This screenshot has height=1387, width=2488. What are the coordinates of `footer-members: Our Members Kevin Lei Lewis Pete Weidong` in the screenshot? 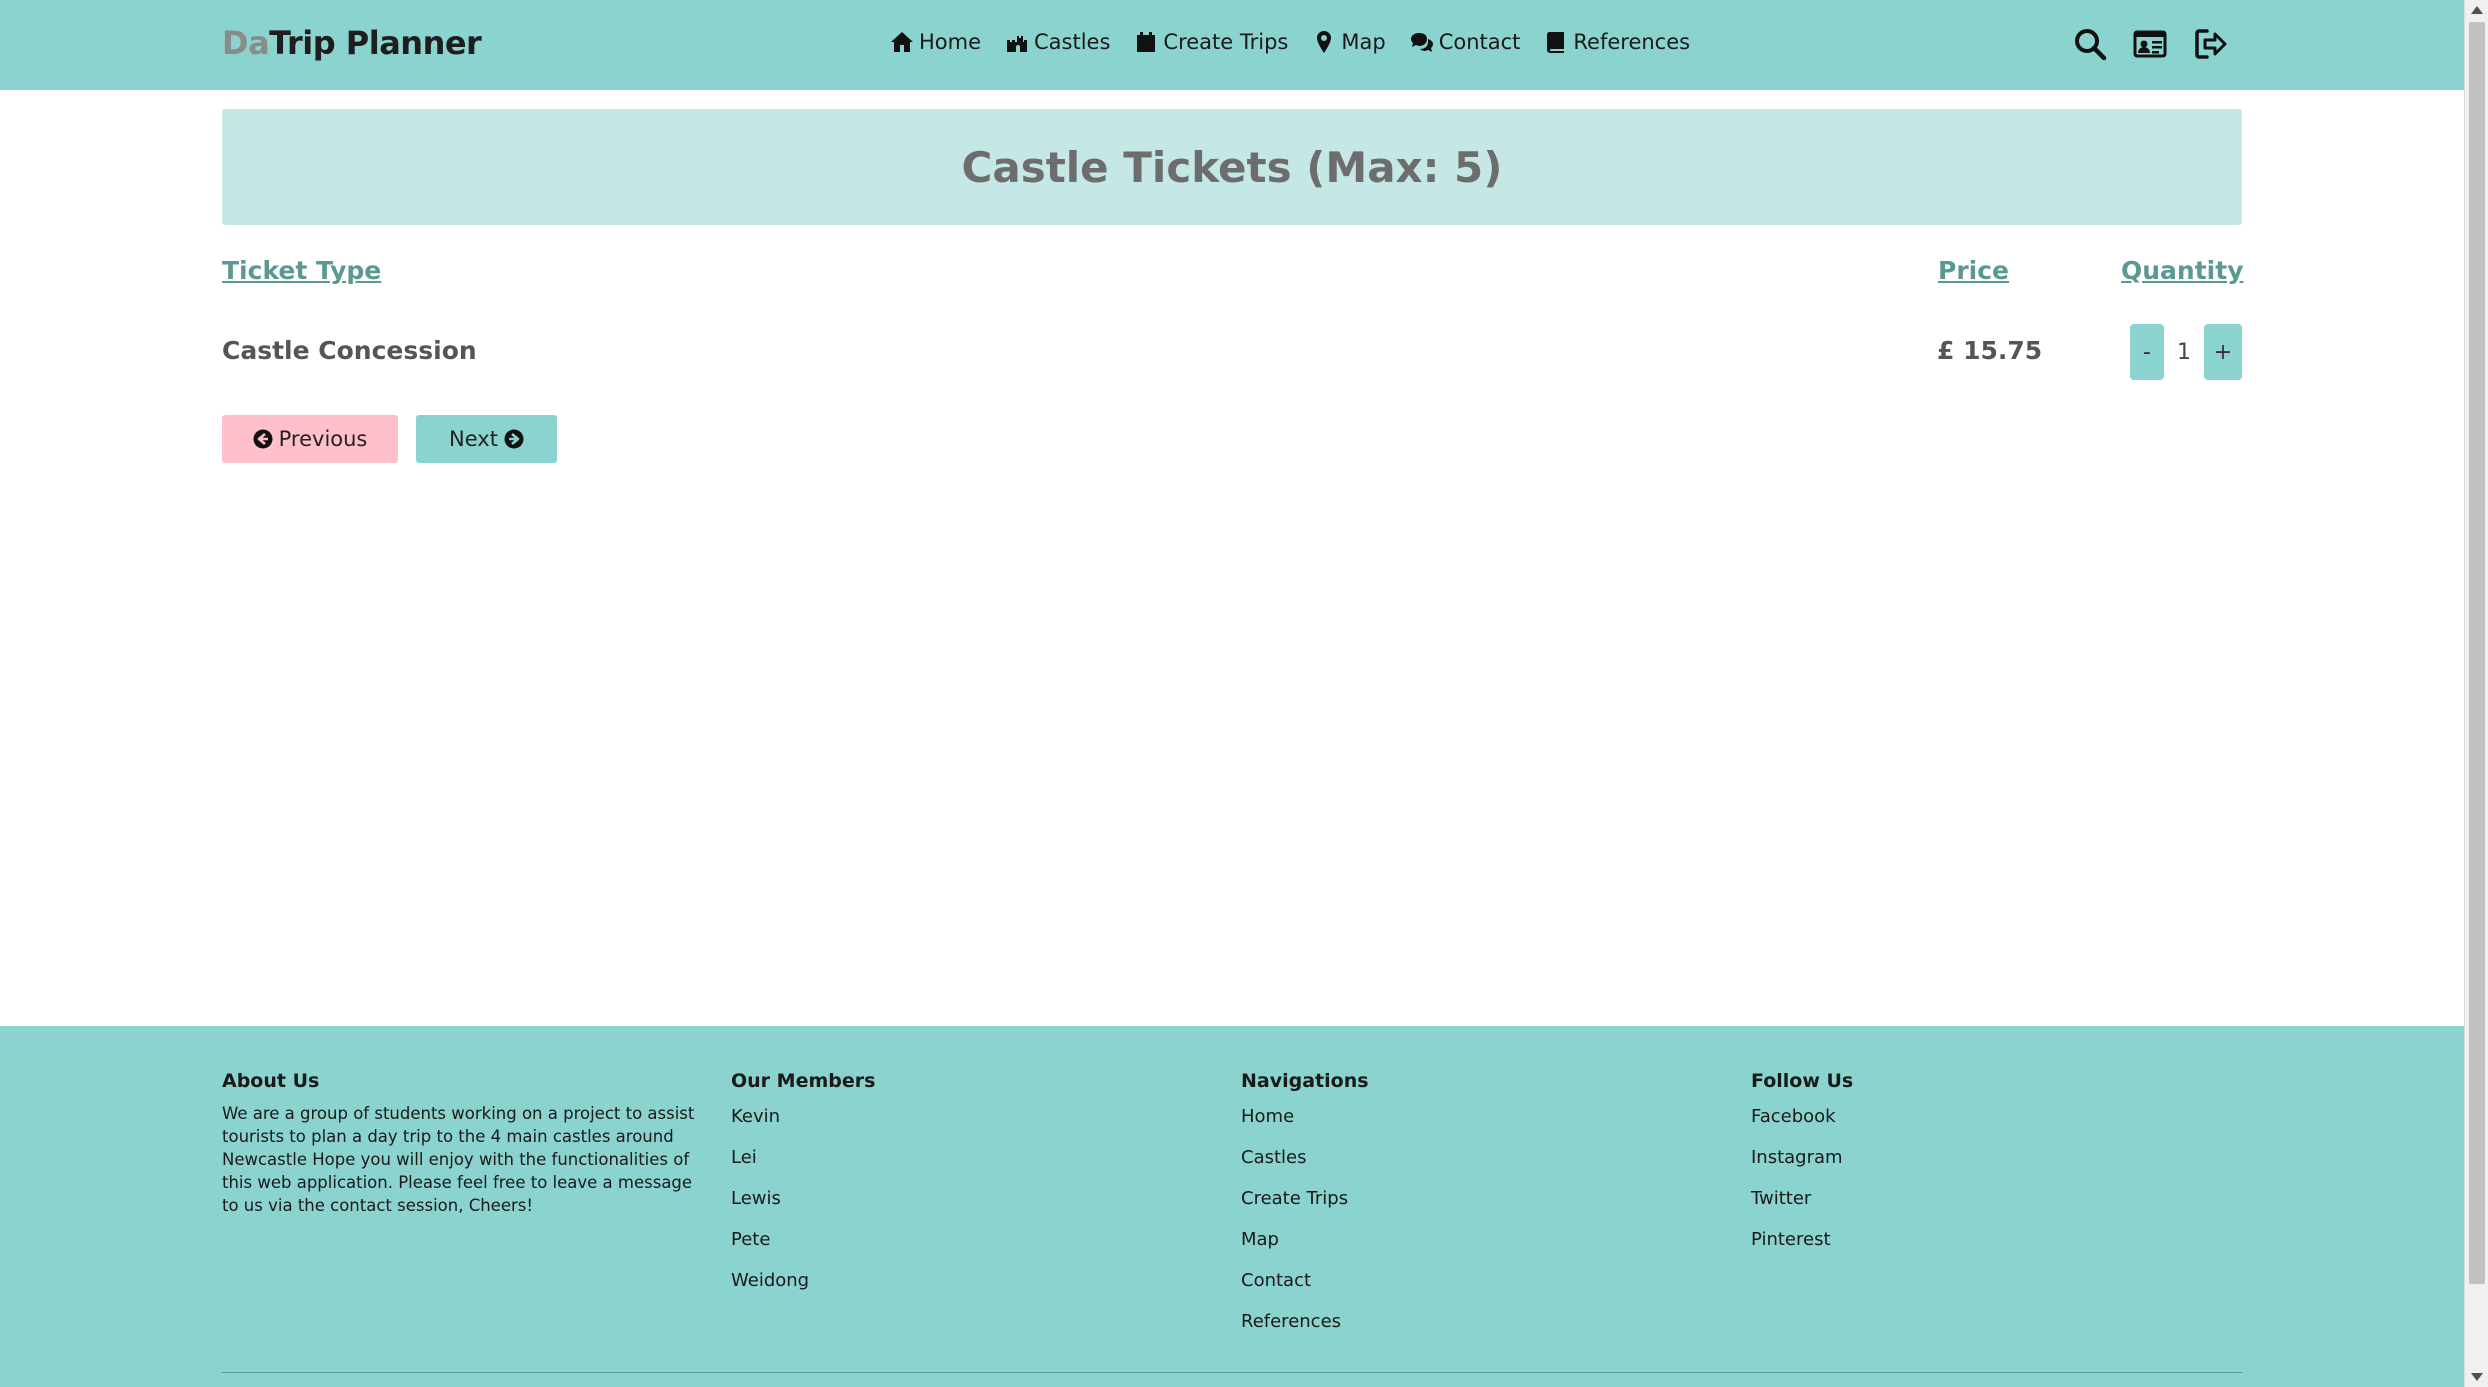 It's located at (803, 1185).